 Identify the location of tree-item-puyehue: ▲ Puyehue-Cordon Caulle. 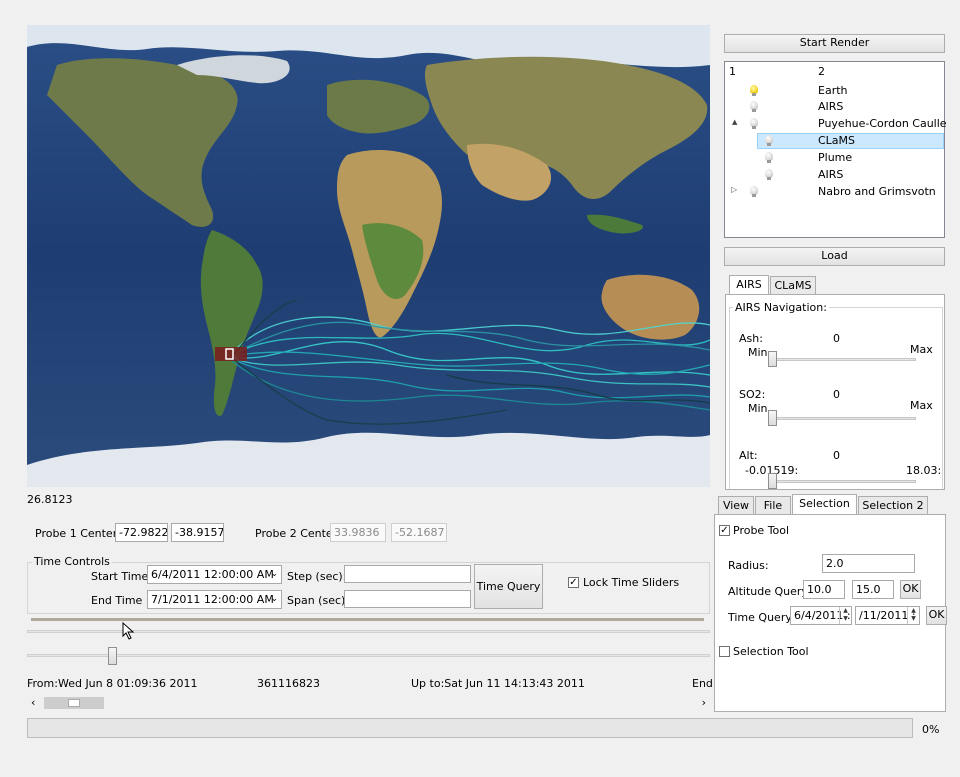
(836, 124).